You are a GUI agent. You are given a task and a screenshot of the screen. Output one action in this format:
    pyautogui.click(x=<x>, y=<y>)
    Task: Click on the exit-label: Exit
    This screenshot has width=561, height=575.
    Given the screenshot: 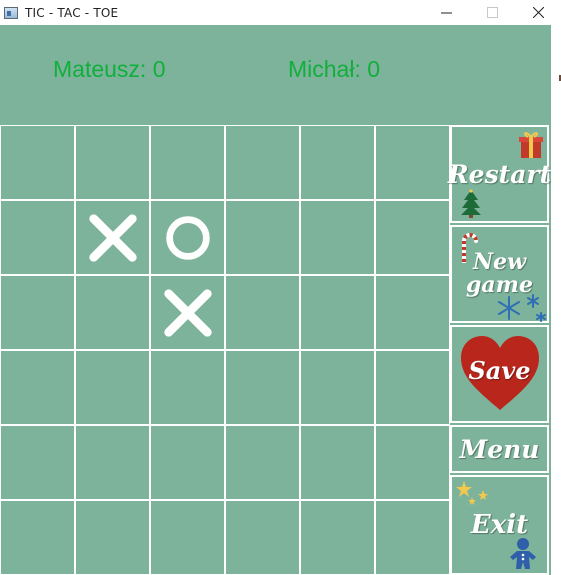 What is the action you would take?
    pyautogui.click(x=499, y=525)
    